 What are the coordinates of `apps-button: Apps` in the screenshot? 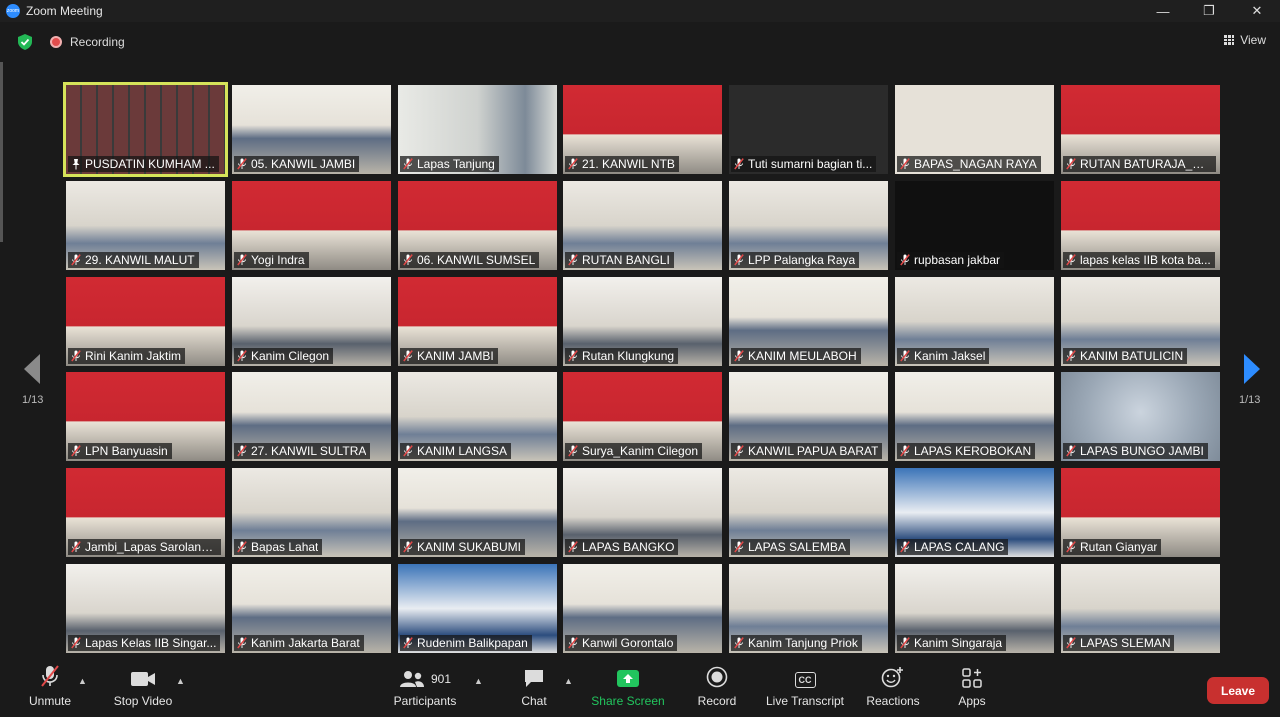 It's located at (972, 689).